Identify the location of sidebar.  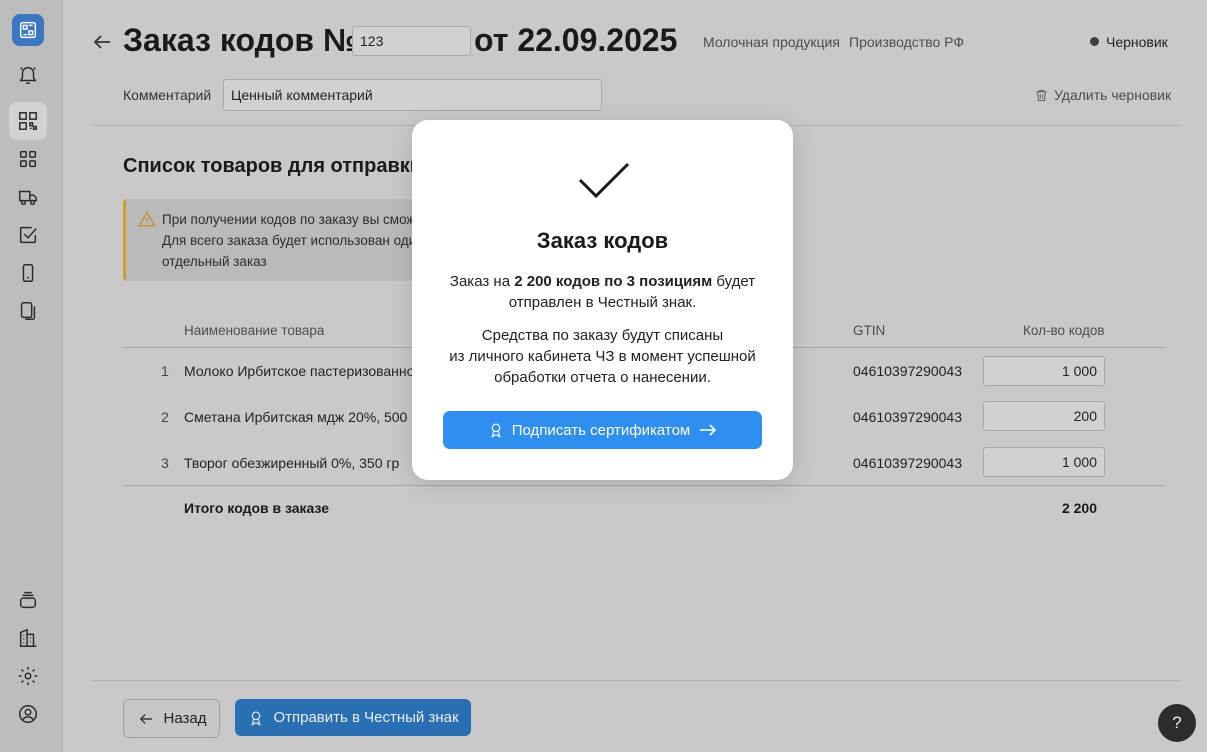
(31, 376).